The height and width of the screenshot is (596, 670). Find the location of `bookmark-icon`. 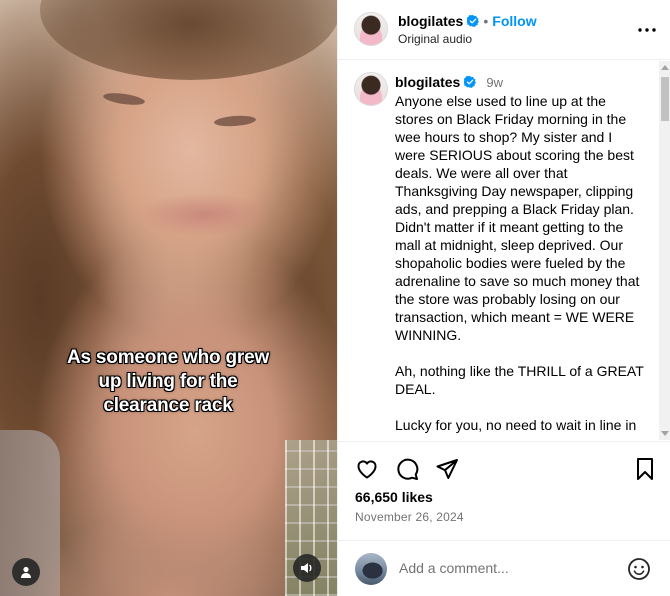

bookmark-icon is located at coordinates (645, 469).